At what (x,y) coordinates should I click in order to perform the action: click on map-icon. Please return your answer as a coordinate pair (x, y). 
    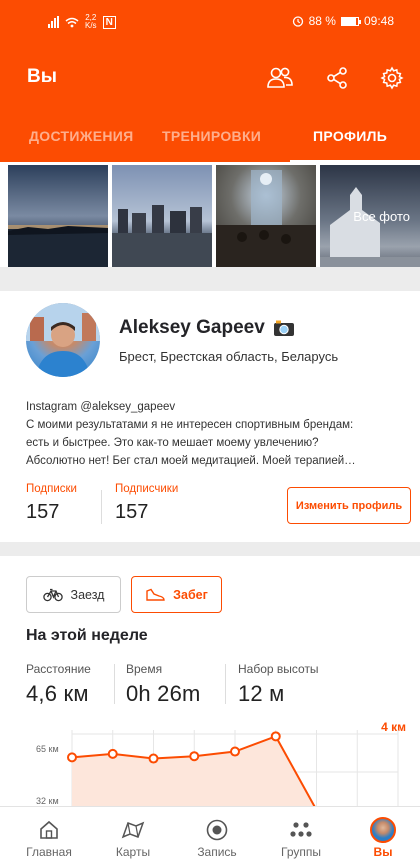
    Looking at the image, I should click on (133, 830).